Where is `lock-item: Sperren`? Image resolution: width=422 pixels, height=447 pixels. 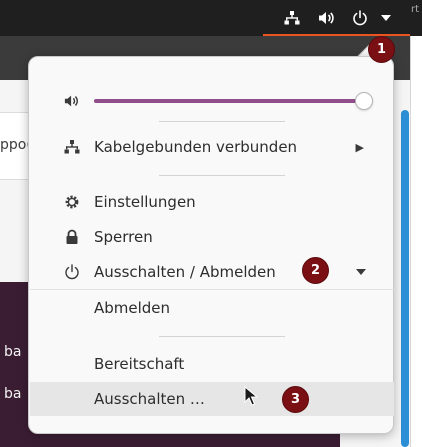
lock-item: Sperren is located at coordinates (212, 237).